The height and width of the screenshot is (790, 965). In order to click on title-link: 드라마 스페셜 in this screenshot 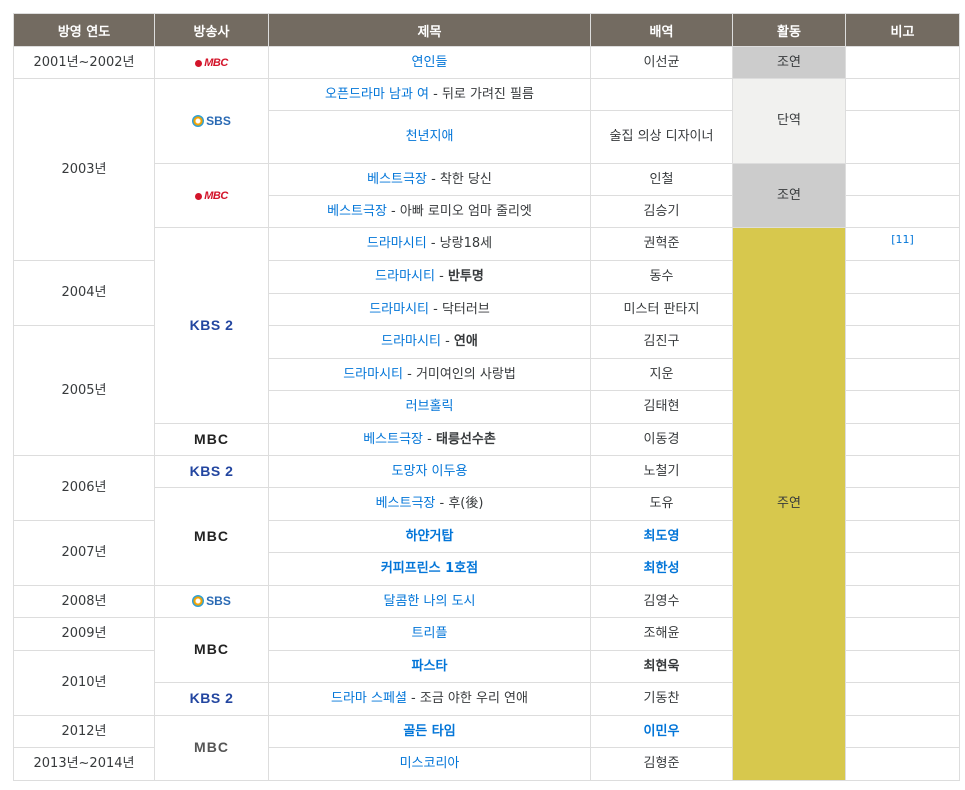, I will do `click(369, 698)`.